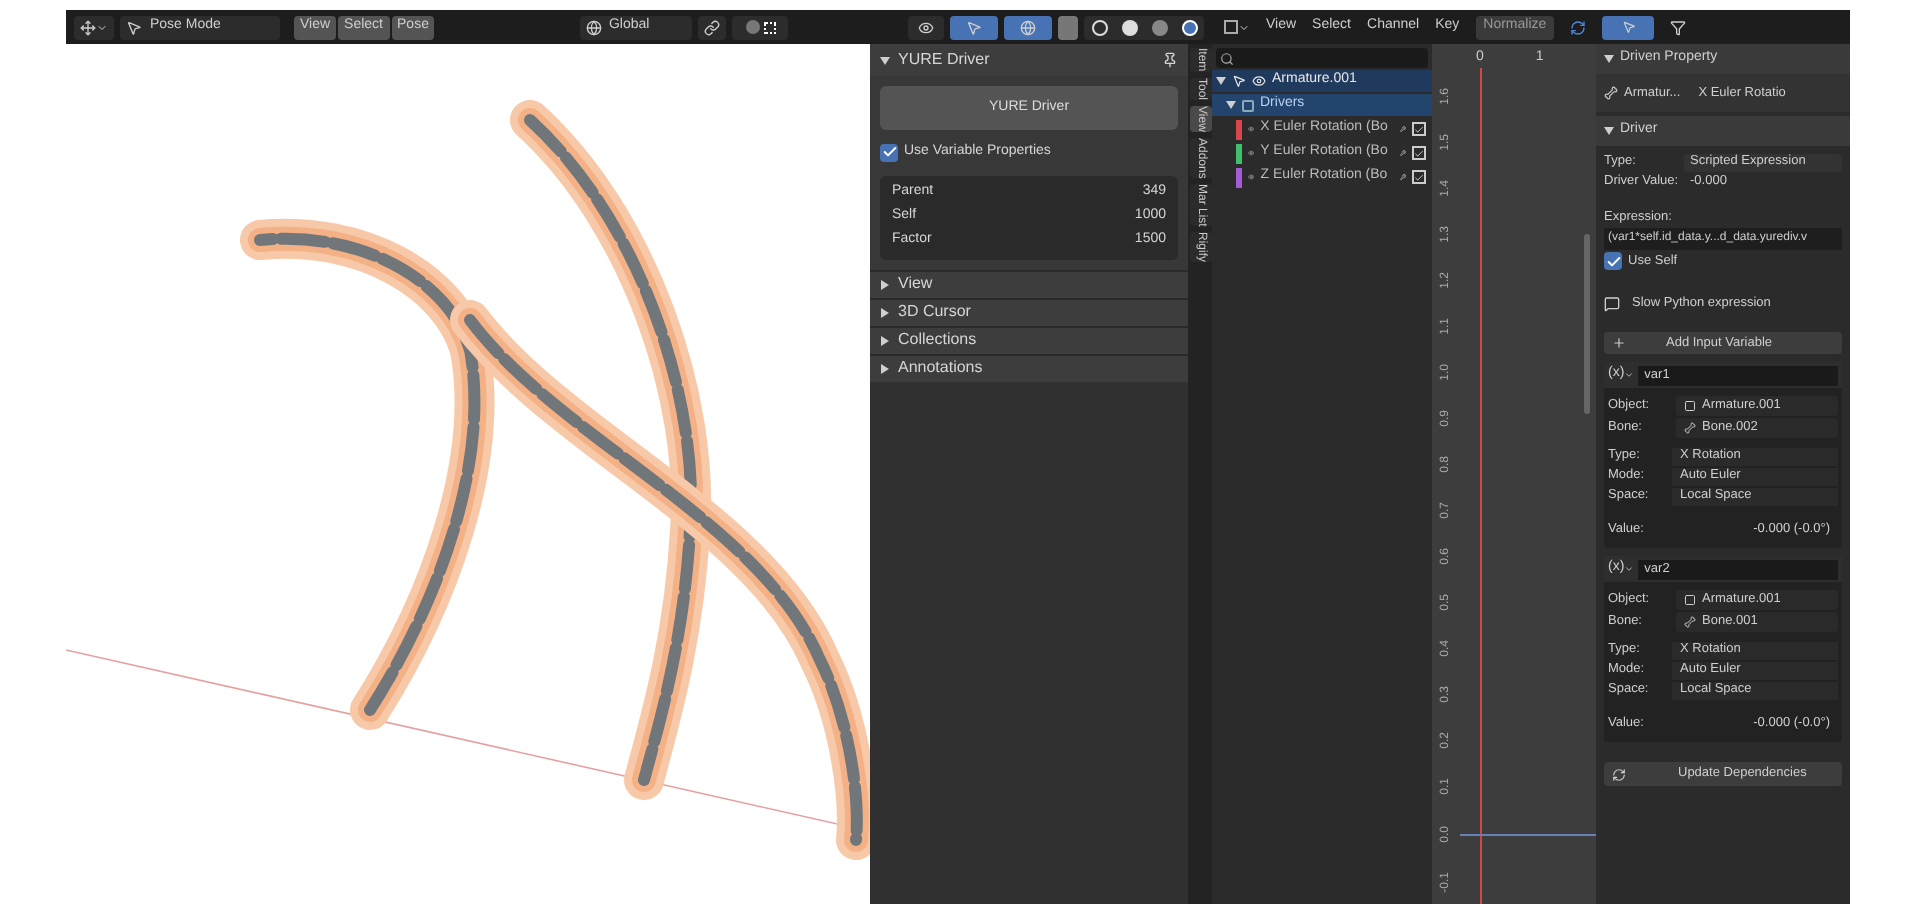 The width and height of the screenshot is (1920, 920). I want to click on material-icon, so click(1159, 27).